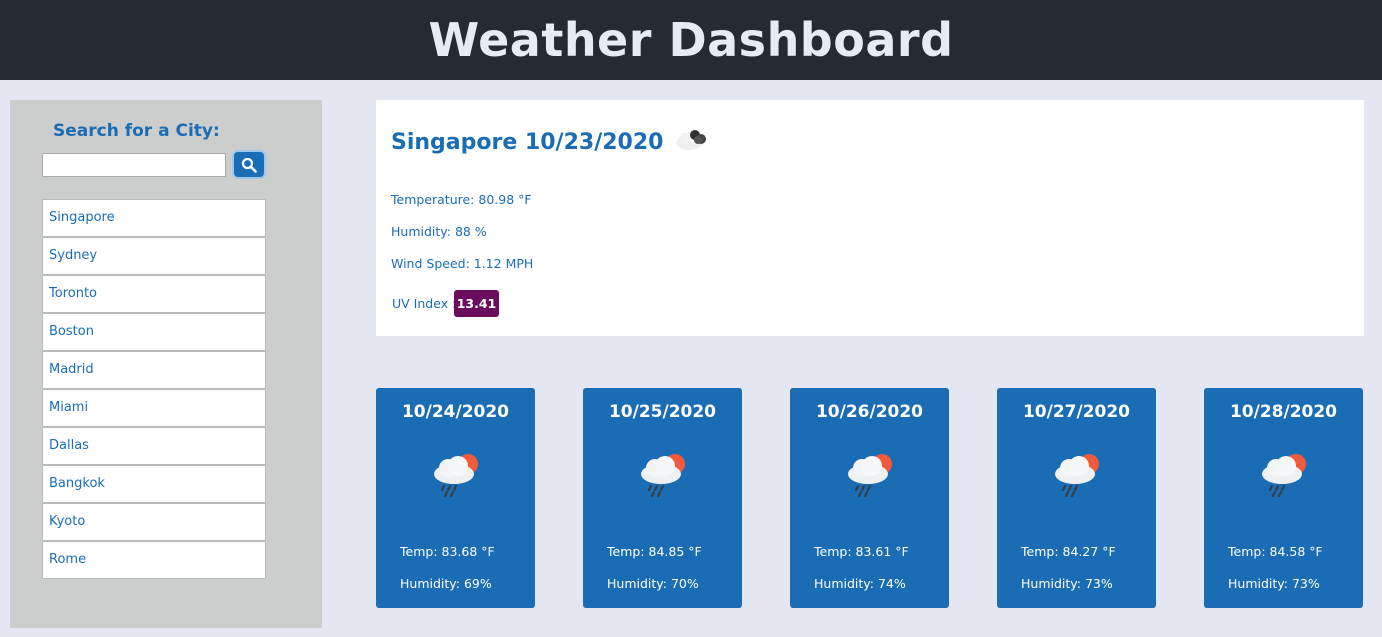 This screenshot has width=1382, height=637. Describe the element at coordinates (1068, 551) in the screenshot. I see `forecast-temp: Temp: 84.27 °F` at that location.